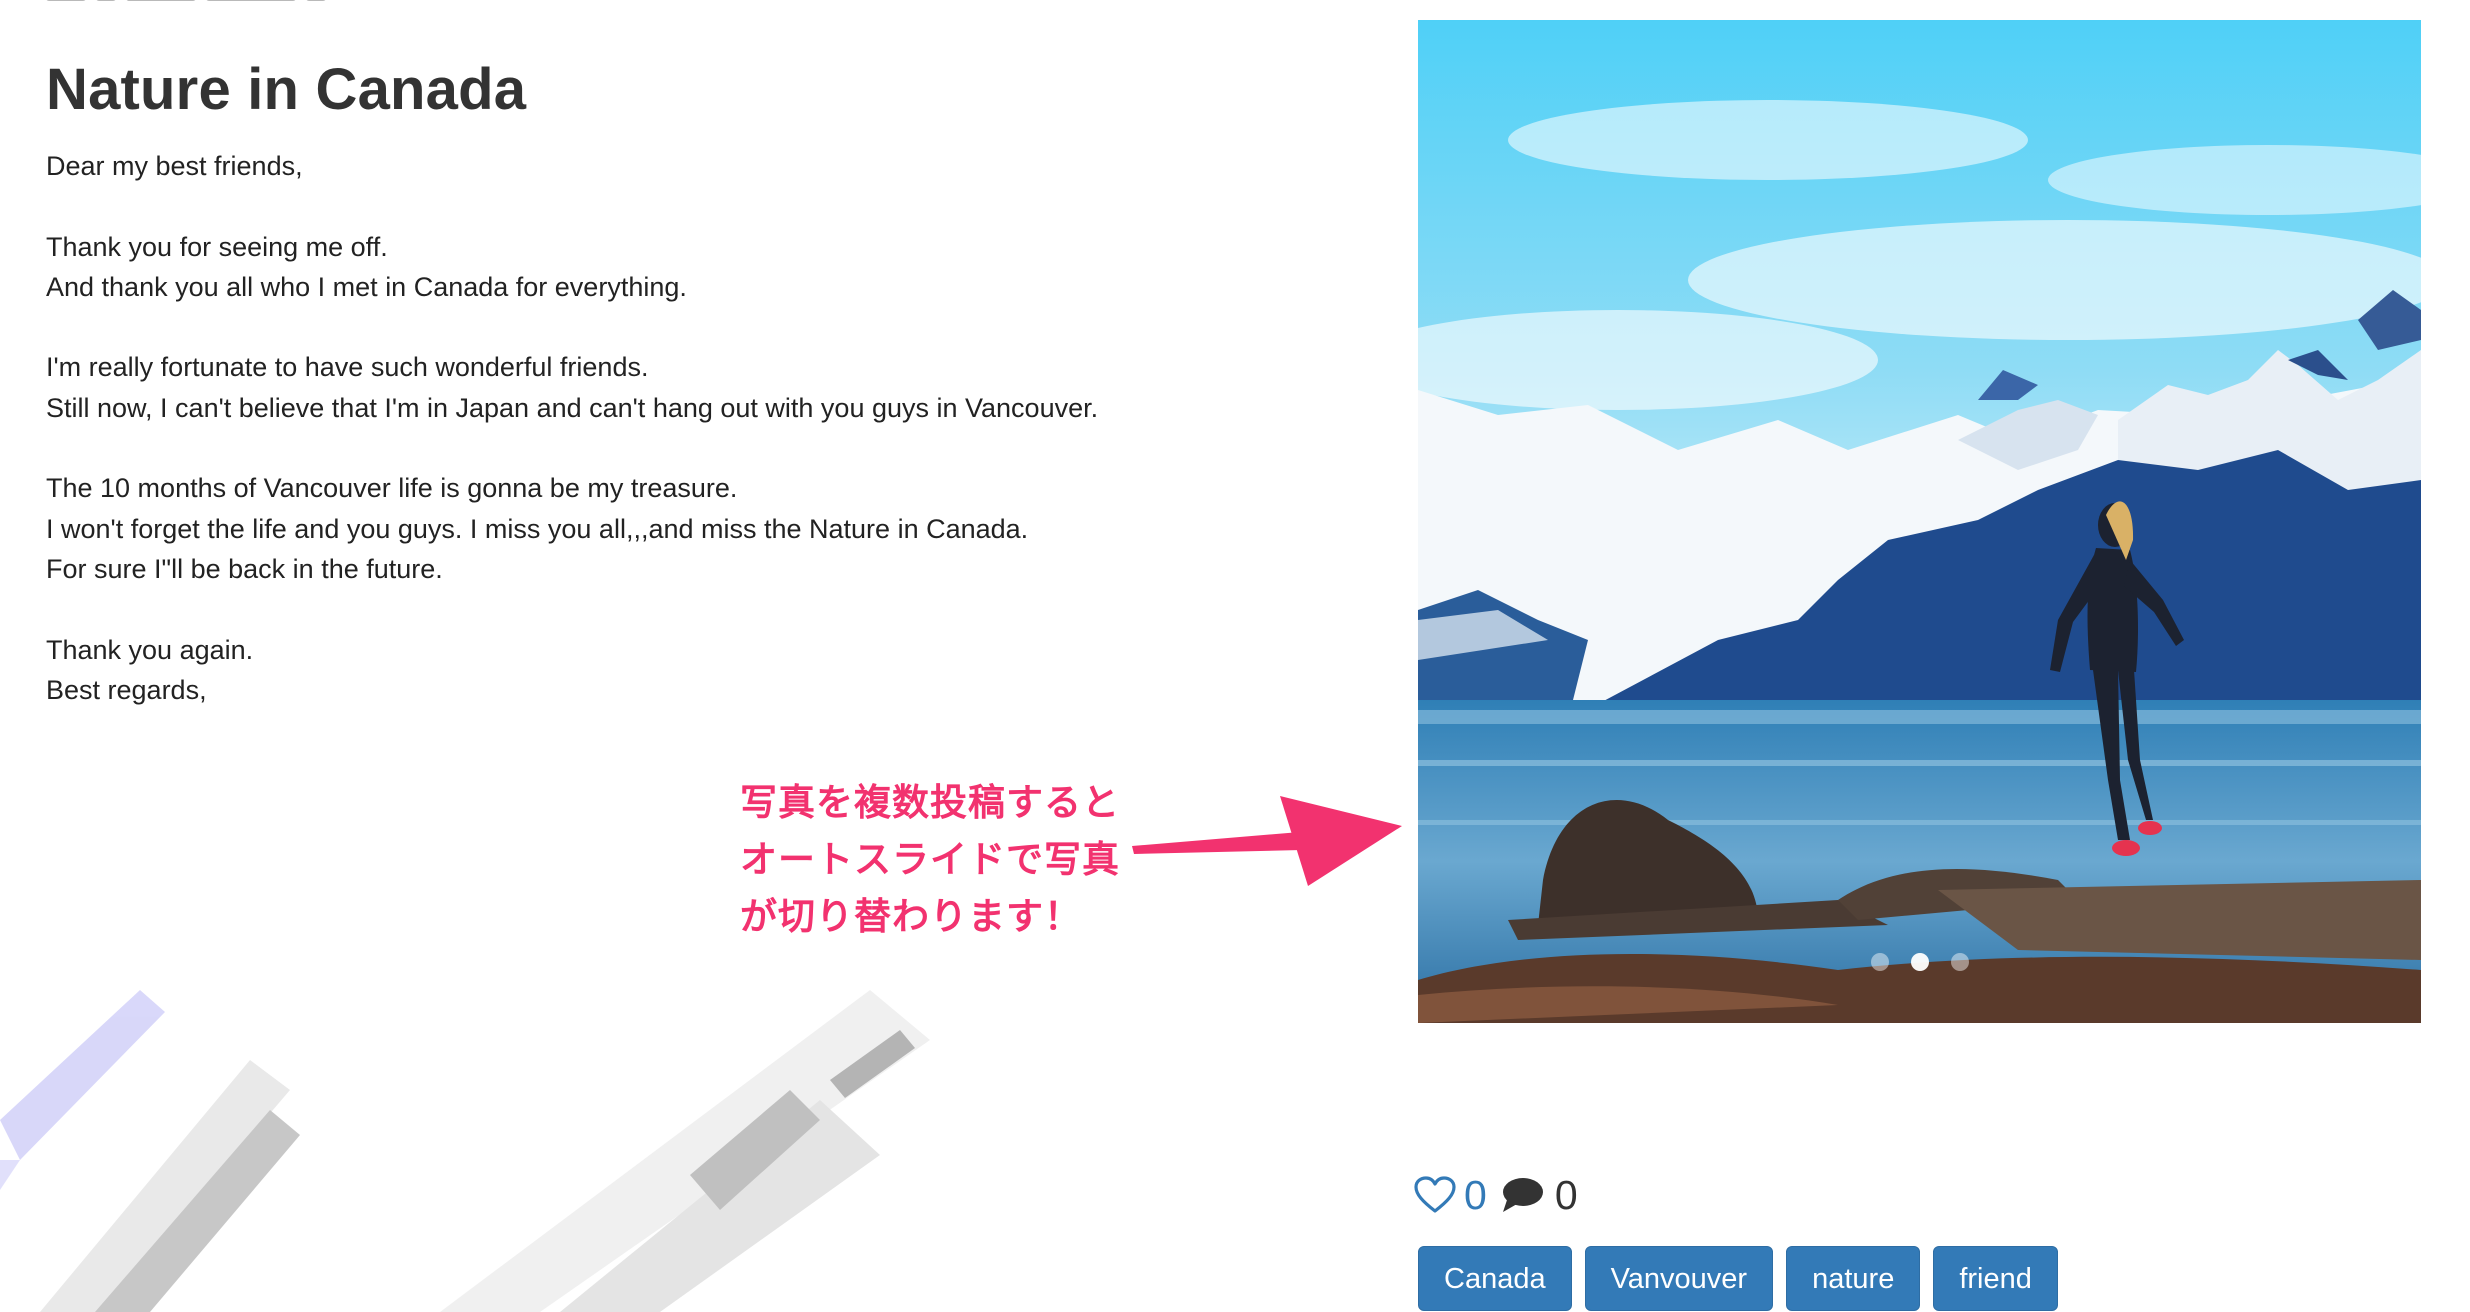 This screenshot has width=2470, height=1312. What do you see at coordinates (1853, 1278) in the screenshot?
I see `tag-nature: nature` at bounding box center [1853, 1278].